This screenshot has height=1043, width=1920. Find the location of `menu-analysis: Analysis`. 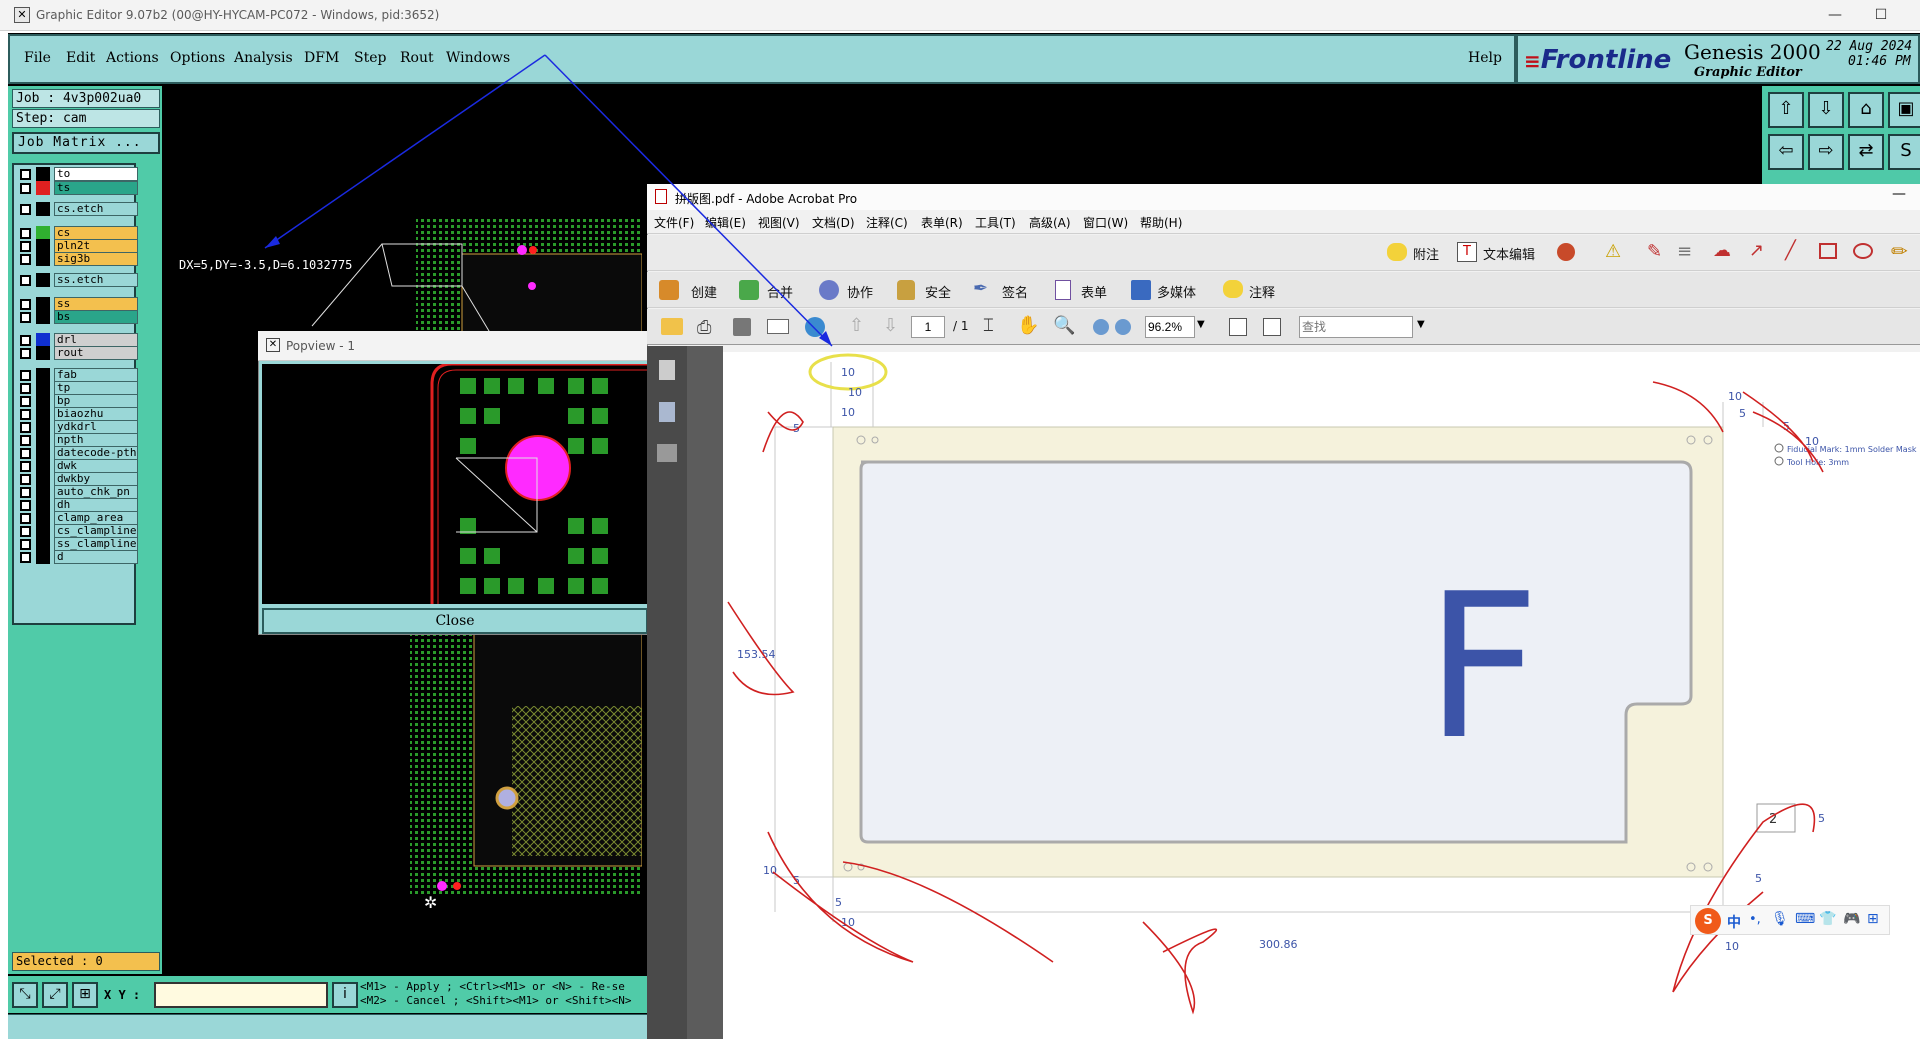

menu-analysis: Analysis is located at coordinates (263, 58).